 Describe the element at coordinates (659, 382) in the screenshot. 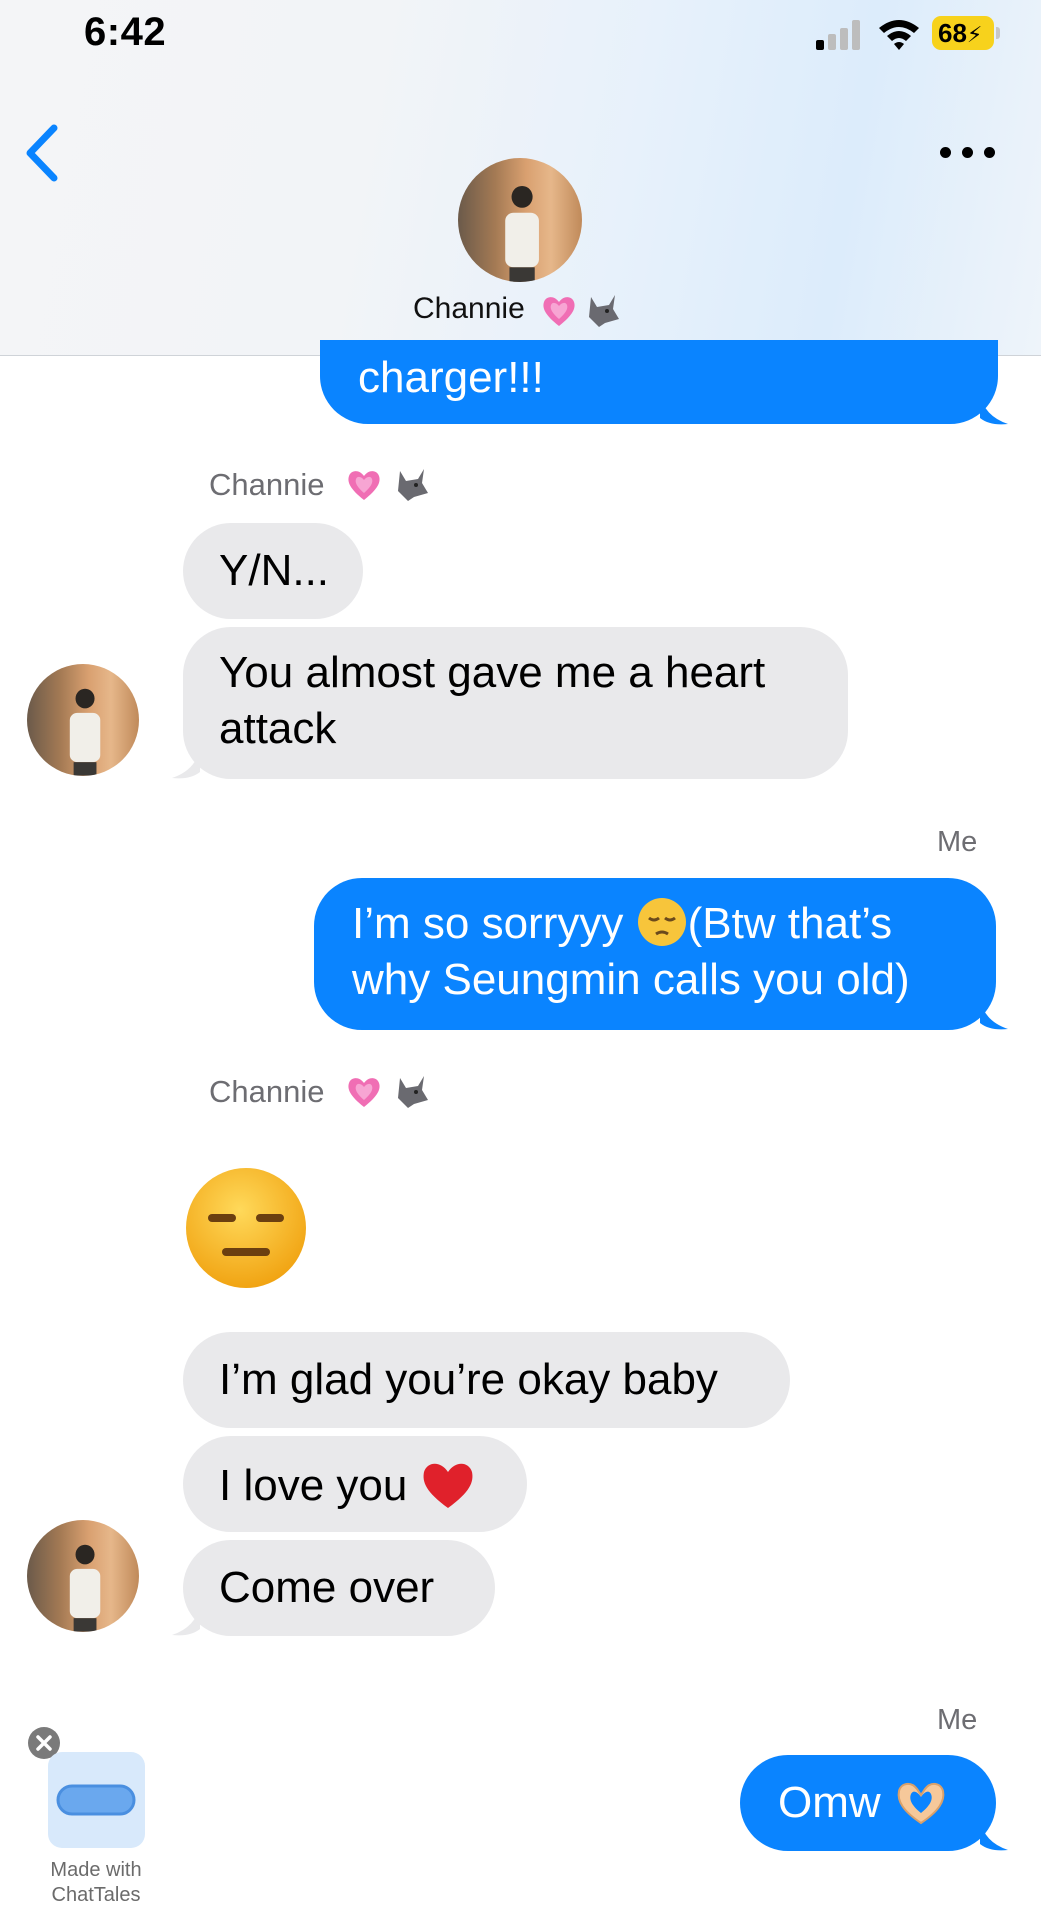

I see `outgoing-message: charger!!!` at that location.